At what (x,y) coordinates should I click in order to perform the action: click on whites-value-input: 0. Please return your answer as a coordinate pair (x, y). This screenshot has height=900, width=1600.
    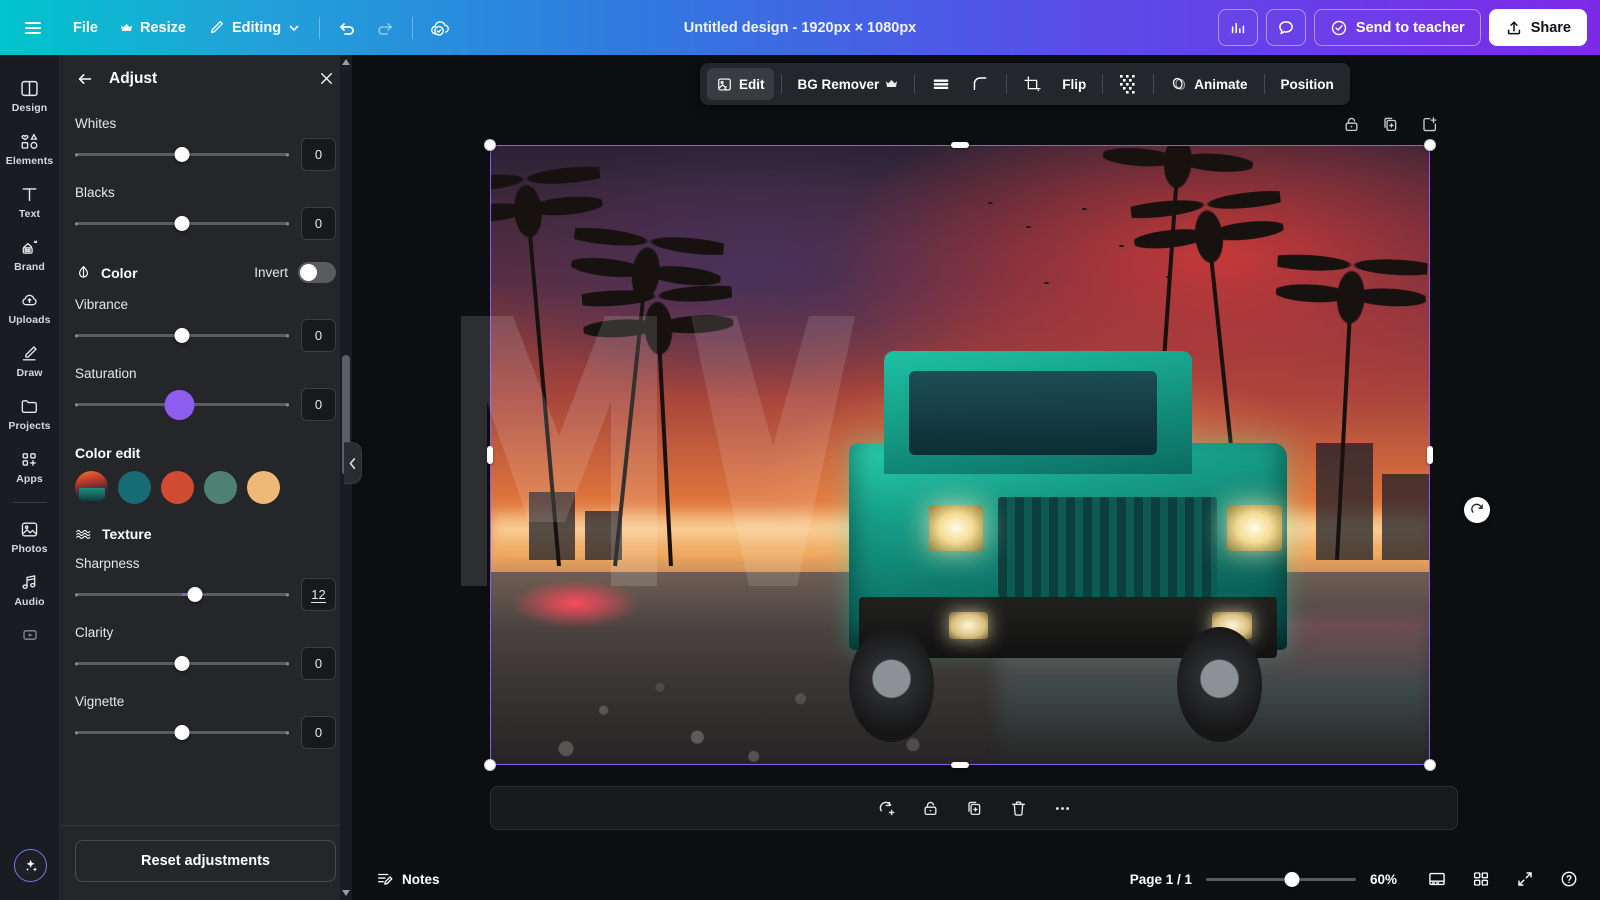
    Looking at the image, I should click on (318, 154).